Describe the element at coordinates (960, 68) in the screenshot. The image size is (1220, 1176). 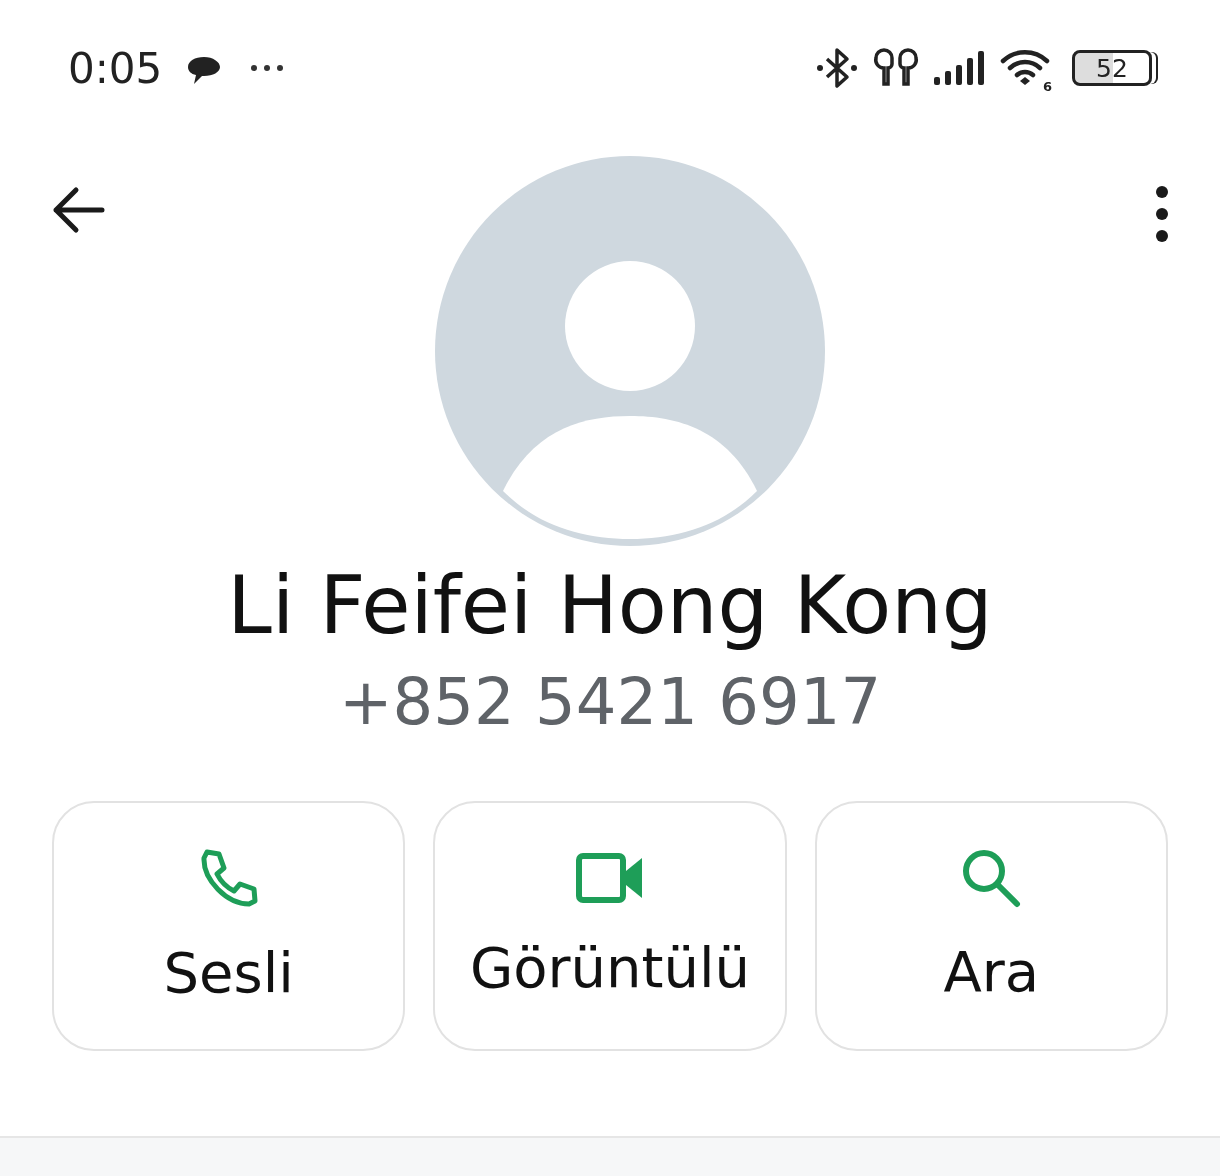
I see `signal-icon` at that location.